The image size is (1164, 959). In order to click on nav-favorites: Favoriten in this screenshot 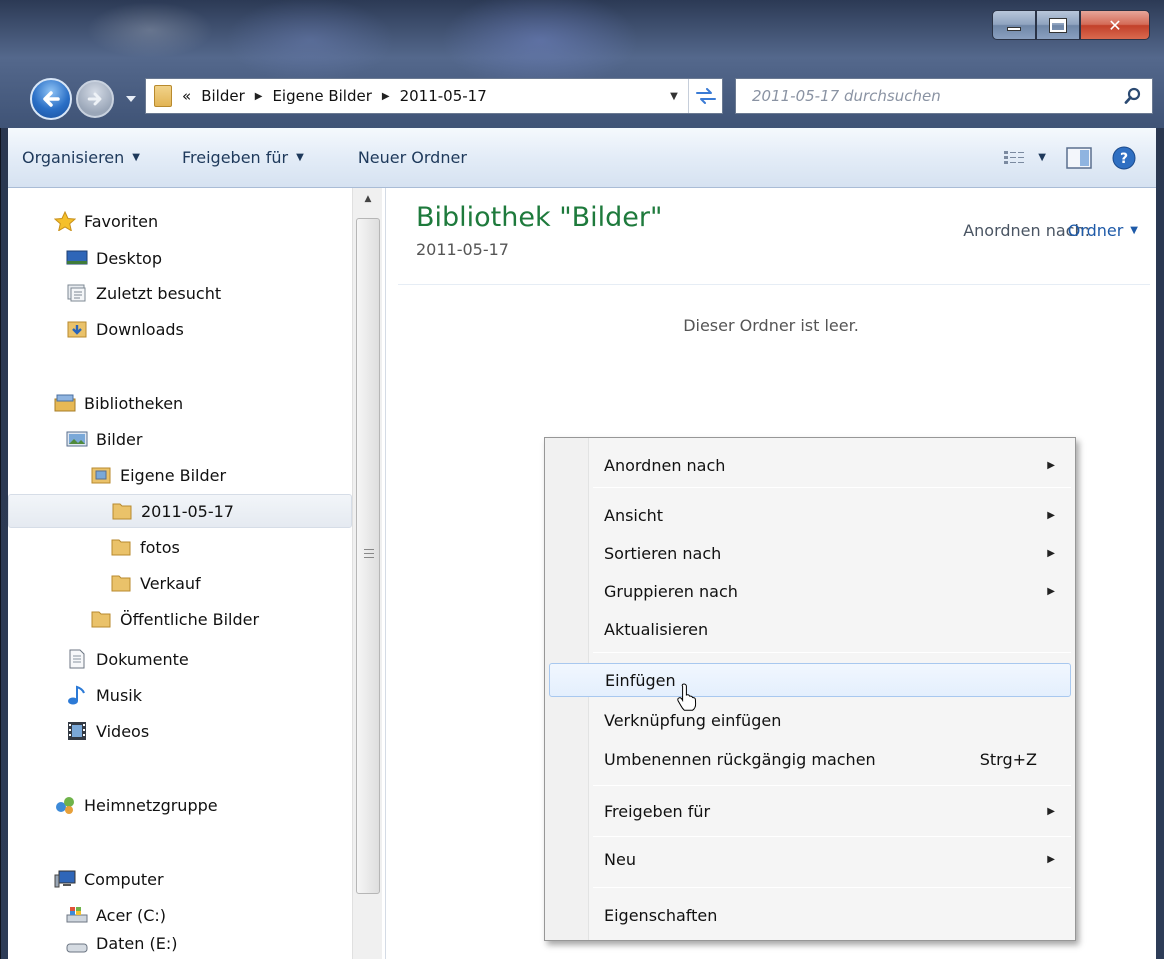, I will do `click(106, 221)`.